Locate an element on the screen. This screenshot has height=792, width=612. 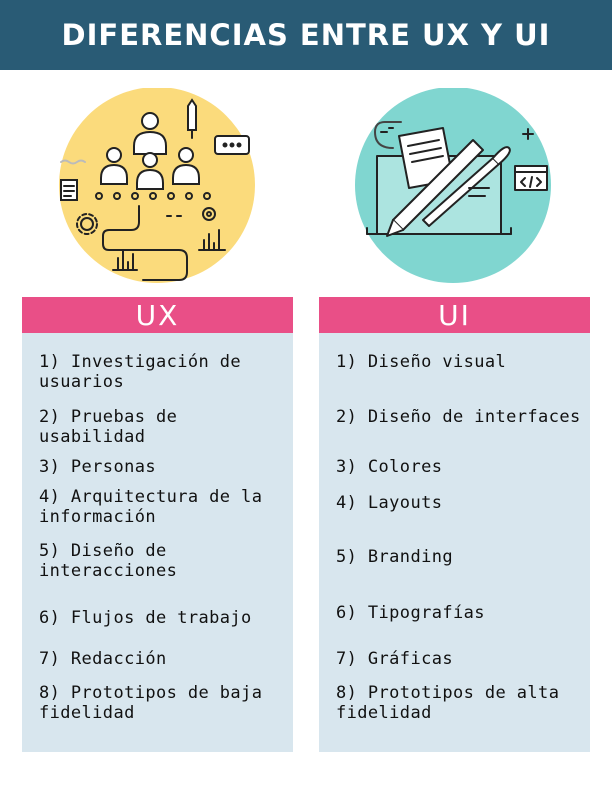
page-header: DIFERENCIAS ENTRE UX Y UI is located at coordinates (306, 35).